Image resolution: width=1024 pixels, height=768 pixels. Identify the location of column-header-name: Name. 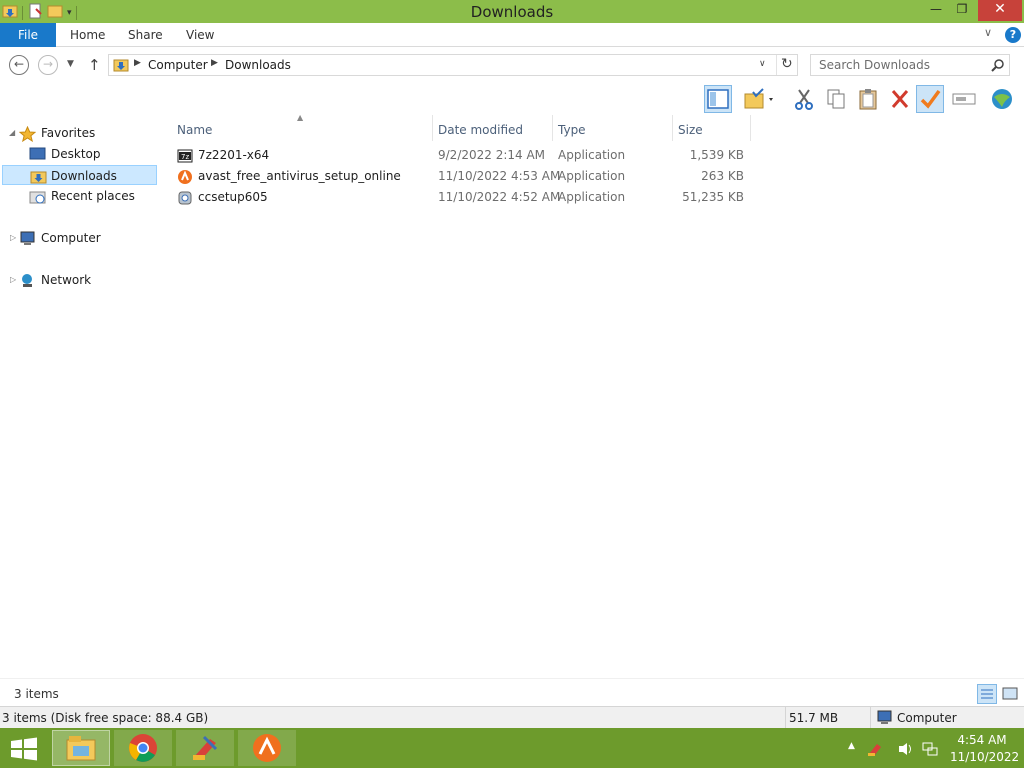
(302, 130).